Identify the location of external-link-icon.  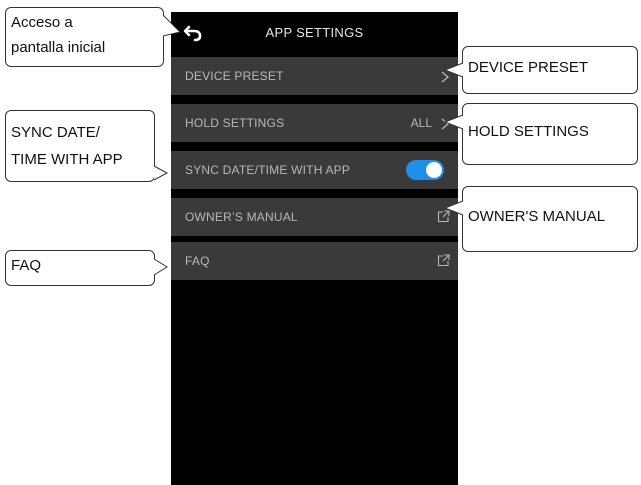
(443, 260).